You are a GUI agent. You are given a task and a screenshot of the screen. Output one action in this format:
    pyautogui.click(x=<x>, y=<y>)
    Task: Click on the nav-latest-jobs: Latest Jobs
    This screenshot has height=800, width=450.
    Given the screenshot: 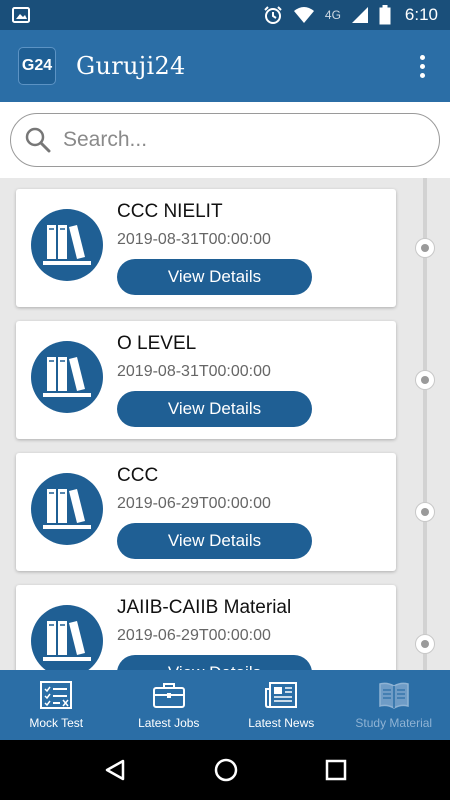 What is the action you would take?
    pyautogui.click(x=169, y=705)
    